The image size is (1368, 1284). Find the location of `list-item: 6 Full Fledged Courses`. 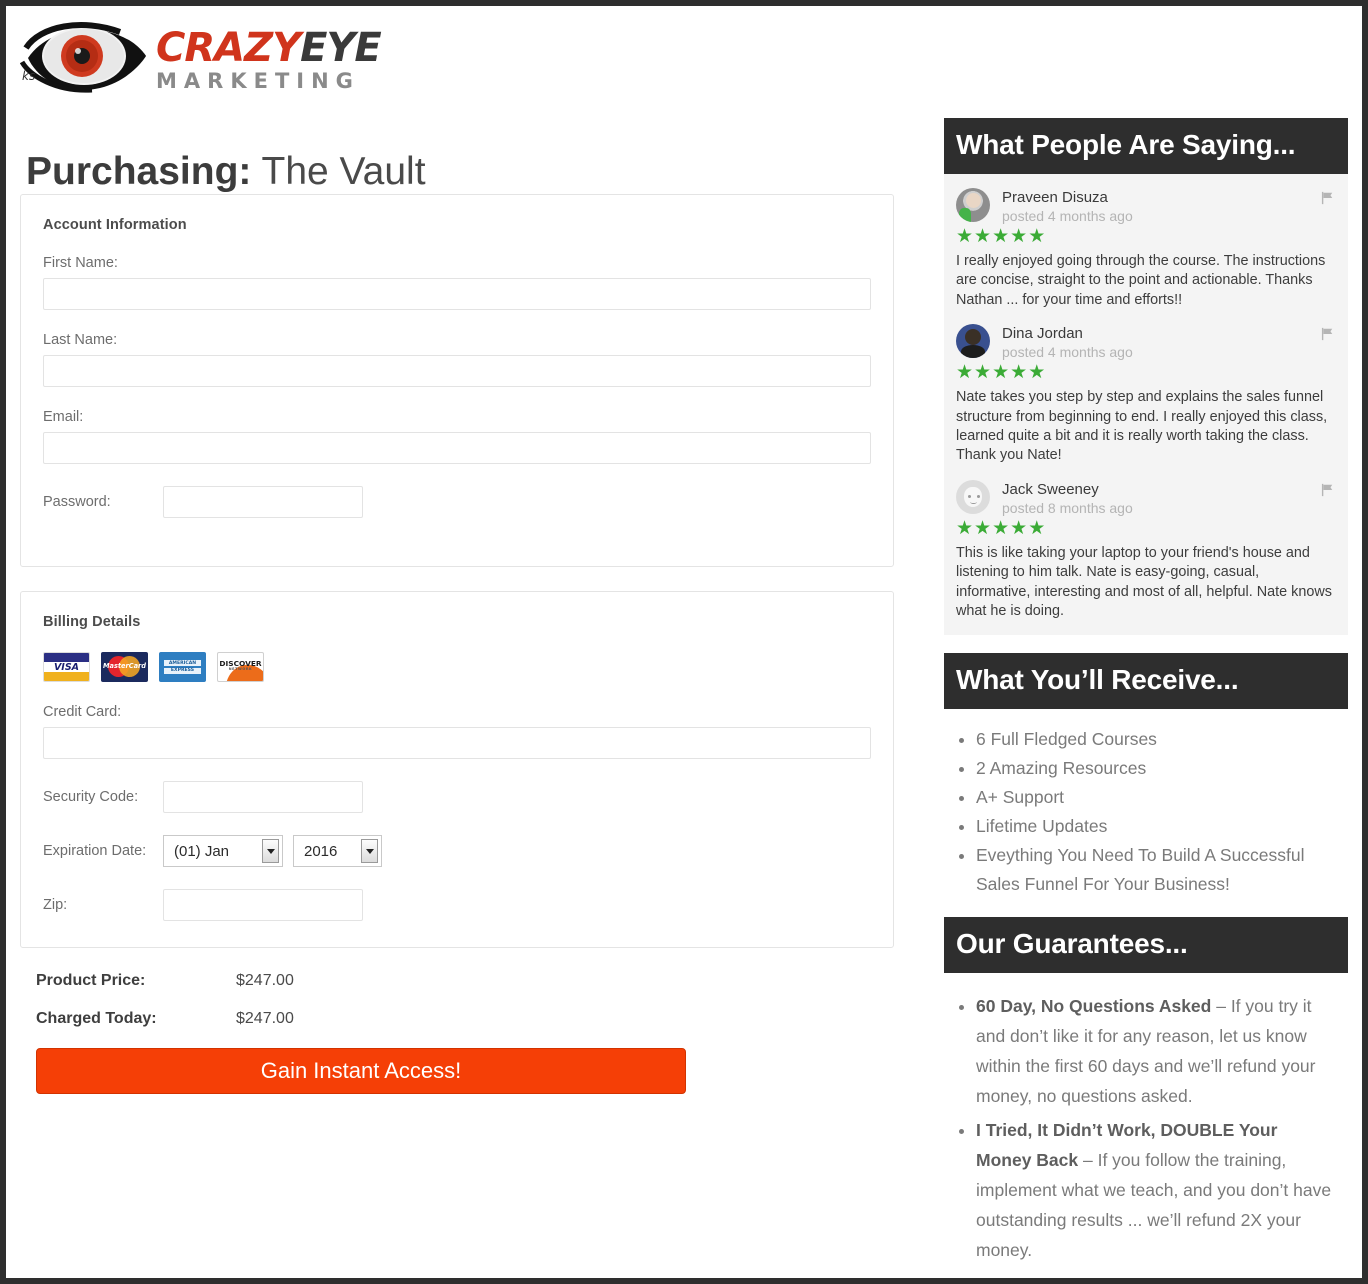

list-item: 6 Full Fledged Courses is located at coordinates (1156, 739).